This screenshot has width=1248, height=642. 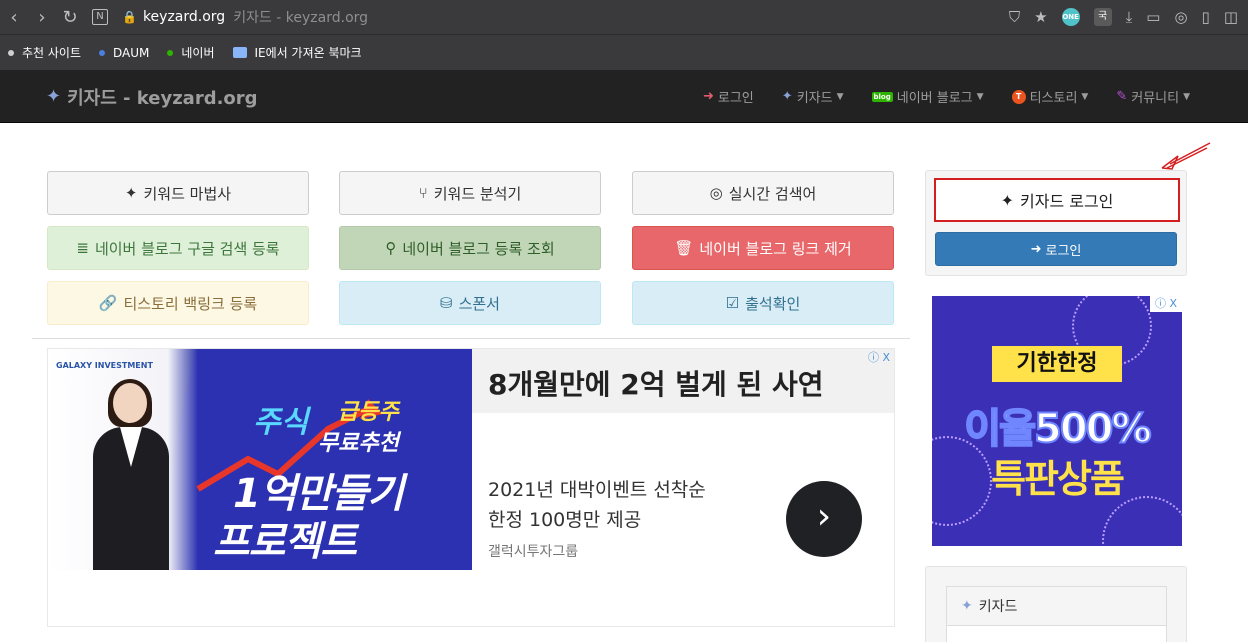 What do you see at coordinates (1153, 96) in the screenshot?
I see `nav-community-dropdown: ✎ 커뮤니티 ▼` at bounding box center [1153, 96].